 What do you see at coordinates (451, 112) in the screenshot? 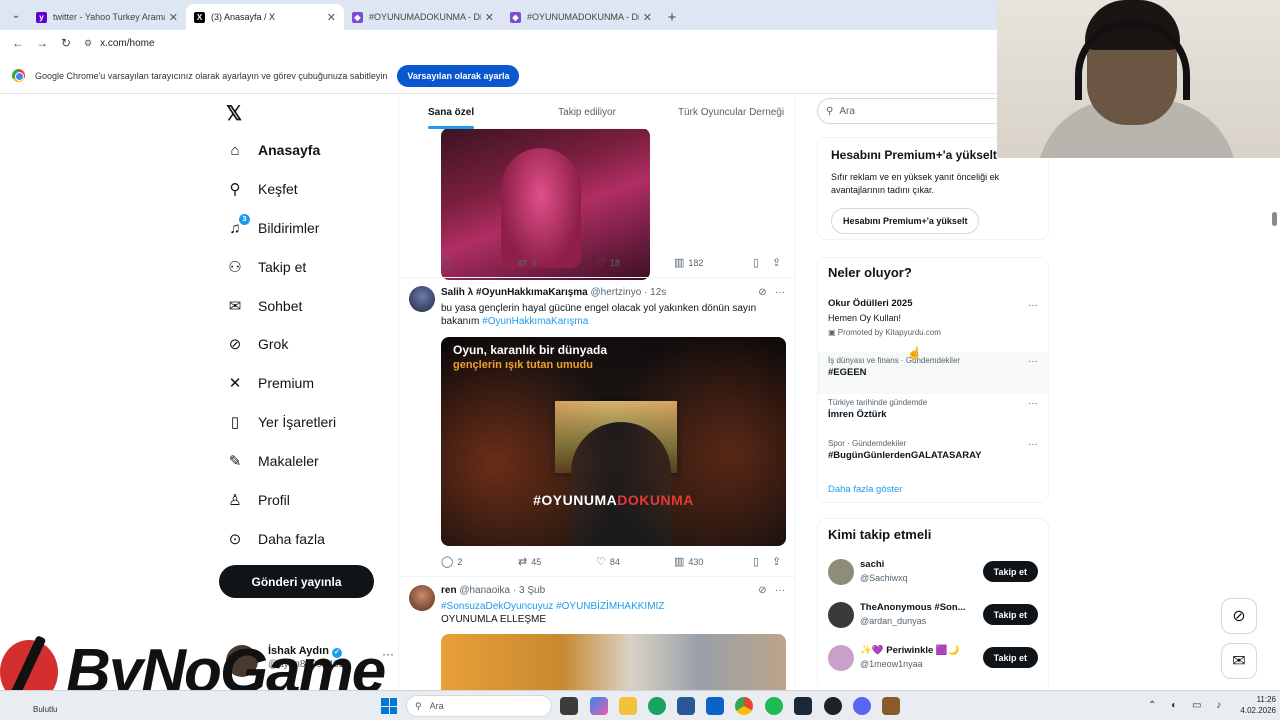
I see `tab-for-you: Sana özel` at bounding box center [451, 112].